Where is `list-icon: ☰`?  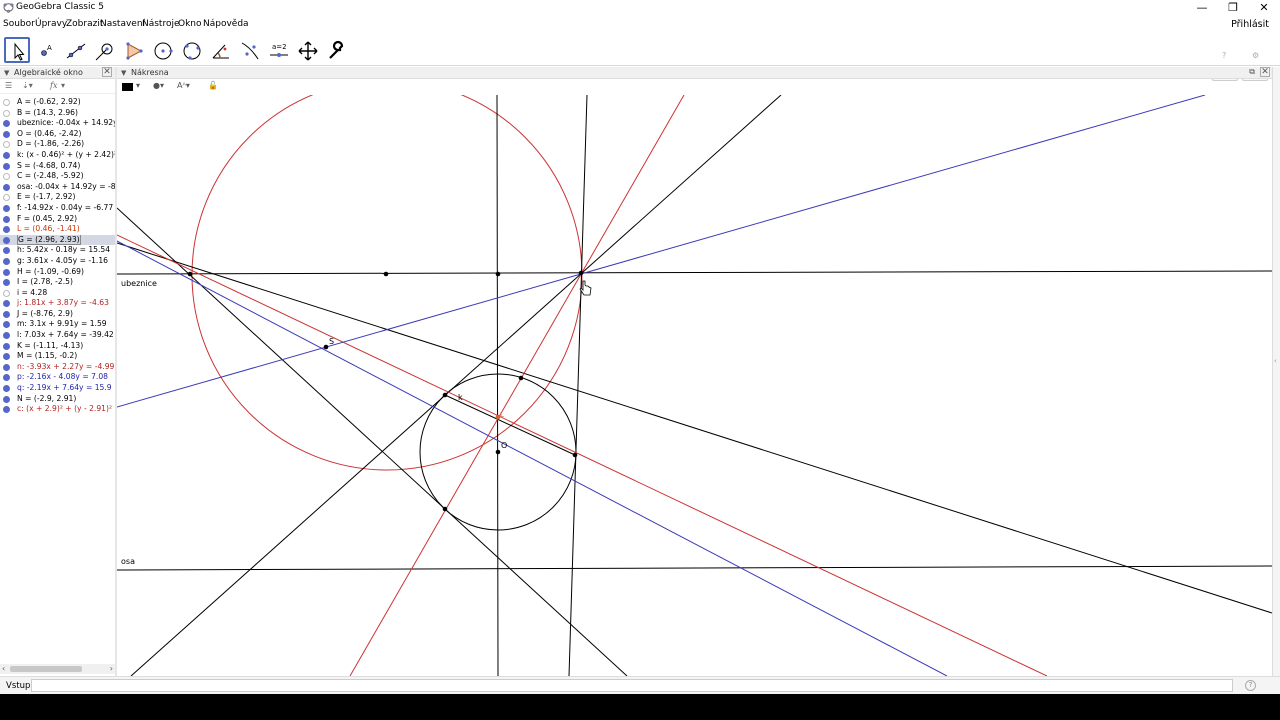 list-icon: ☰ is located at coordinates (8, 85).